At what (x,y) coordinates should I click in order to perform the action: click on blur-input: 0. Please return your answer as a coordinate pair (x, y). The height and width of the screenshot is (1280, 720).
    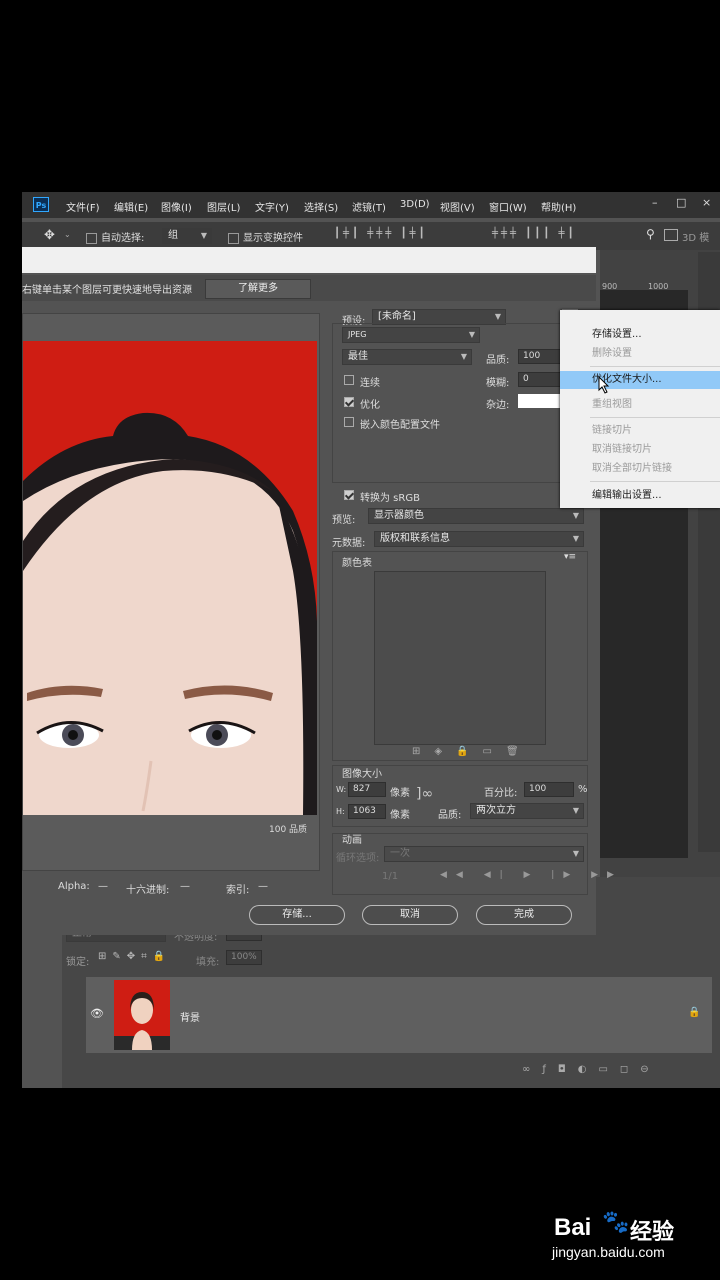
    Looking at the image, I should click on (540, 379).